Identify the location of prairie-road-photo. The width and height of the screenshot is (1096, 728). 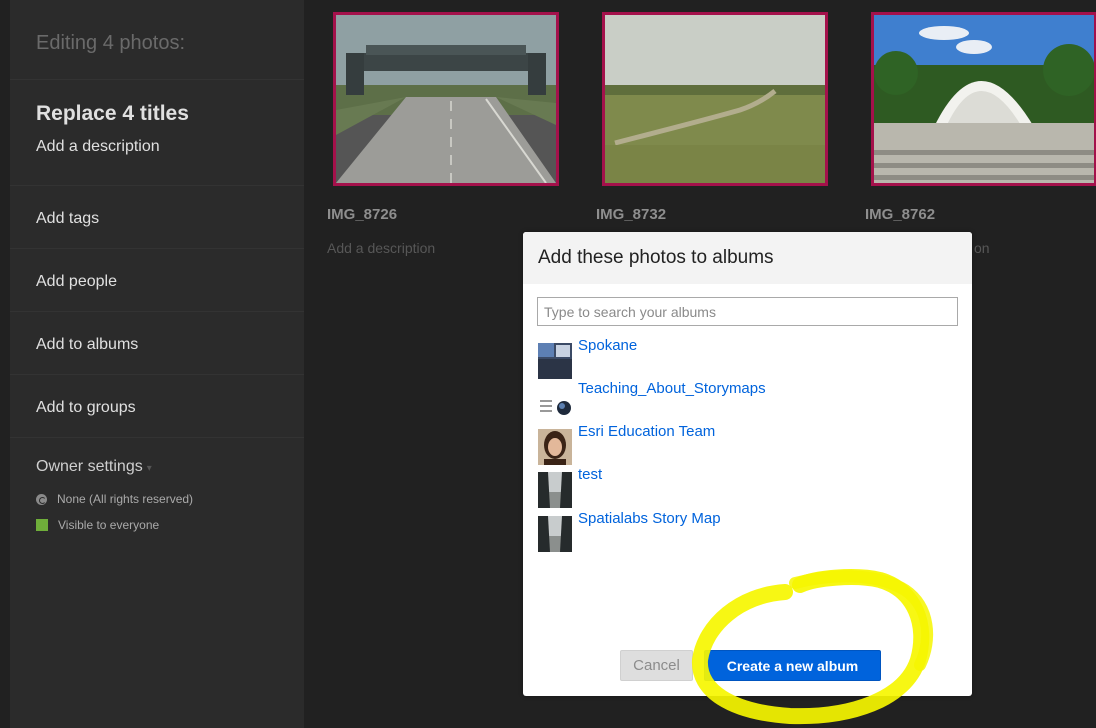
(715, 99).